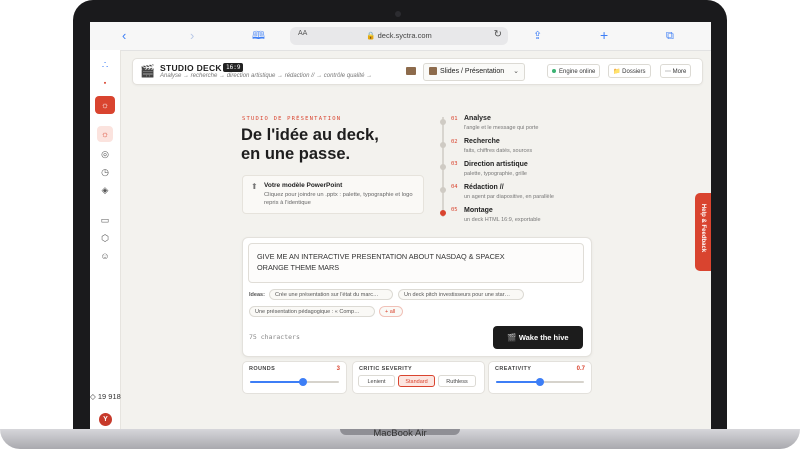 This screenshot has width=800, height=459. I want to click on critic-severity-label: CRITIC SEVERITY, so click(386, 369).